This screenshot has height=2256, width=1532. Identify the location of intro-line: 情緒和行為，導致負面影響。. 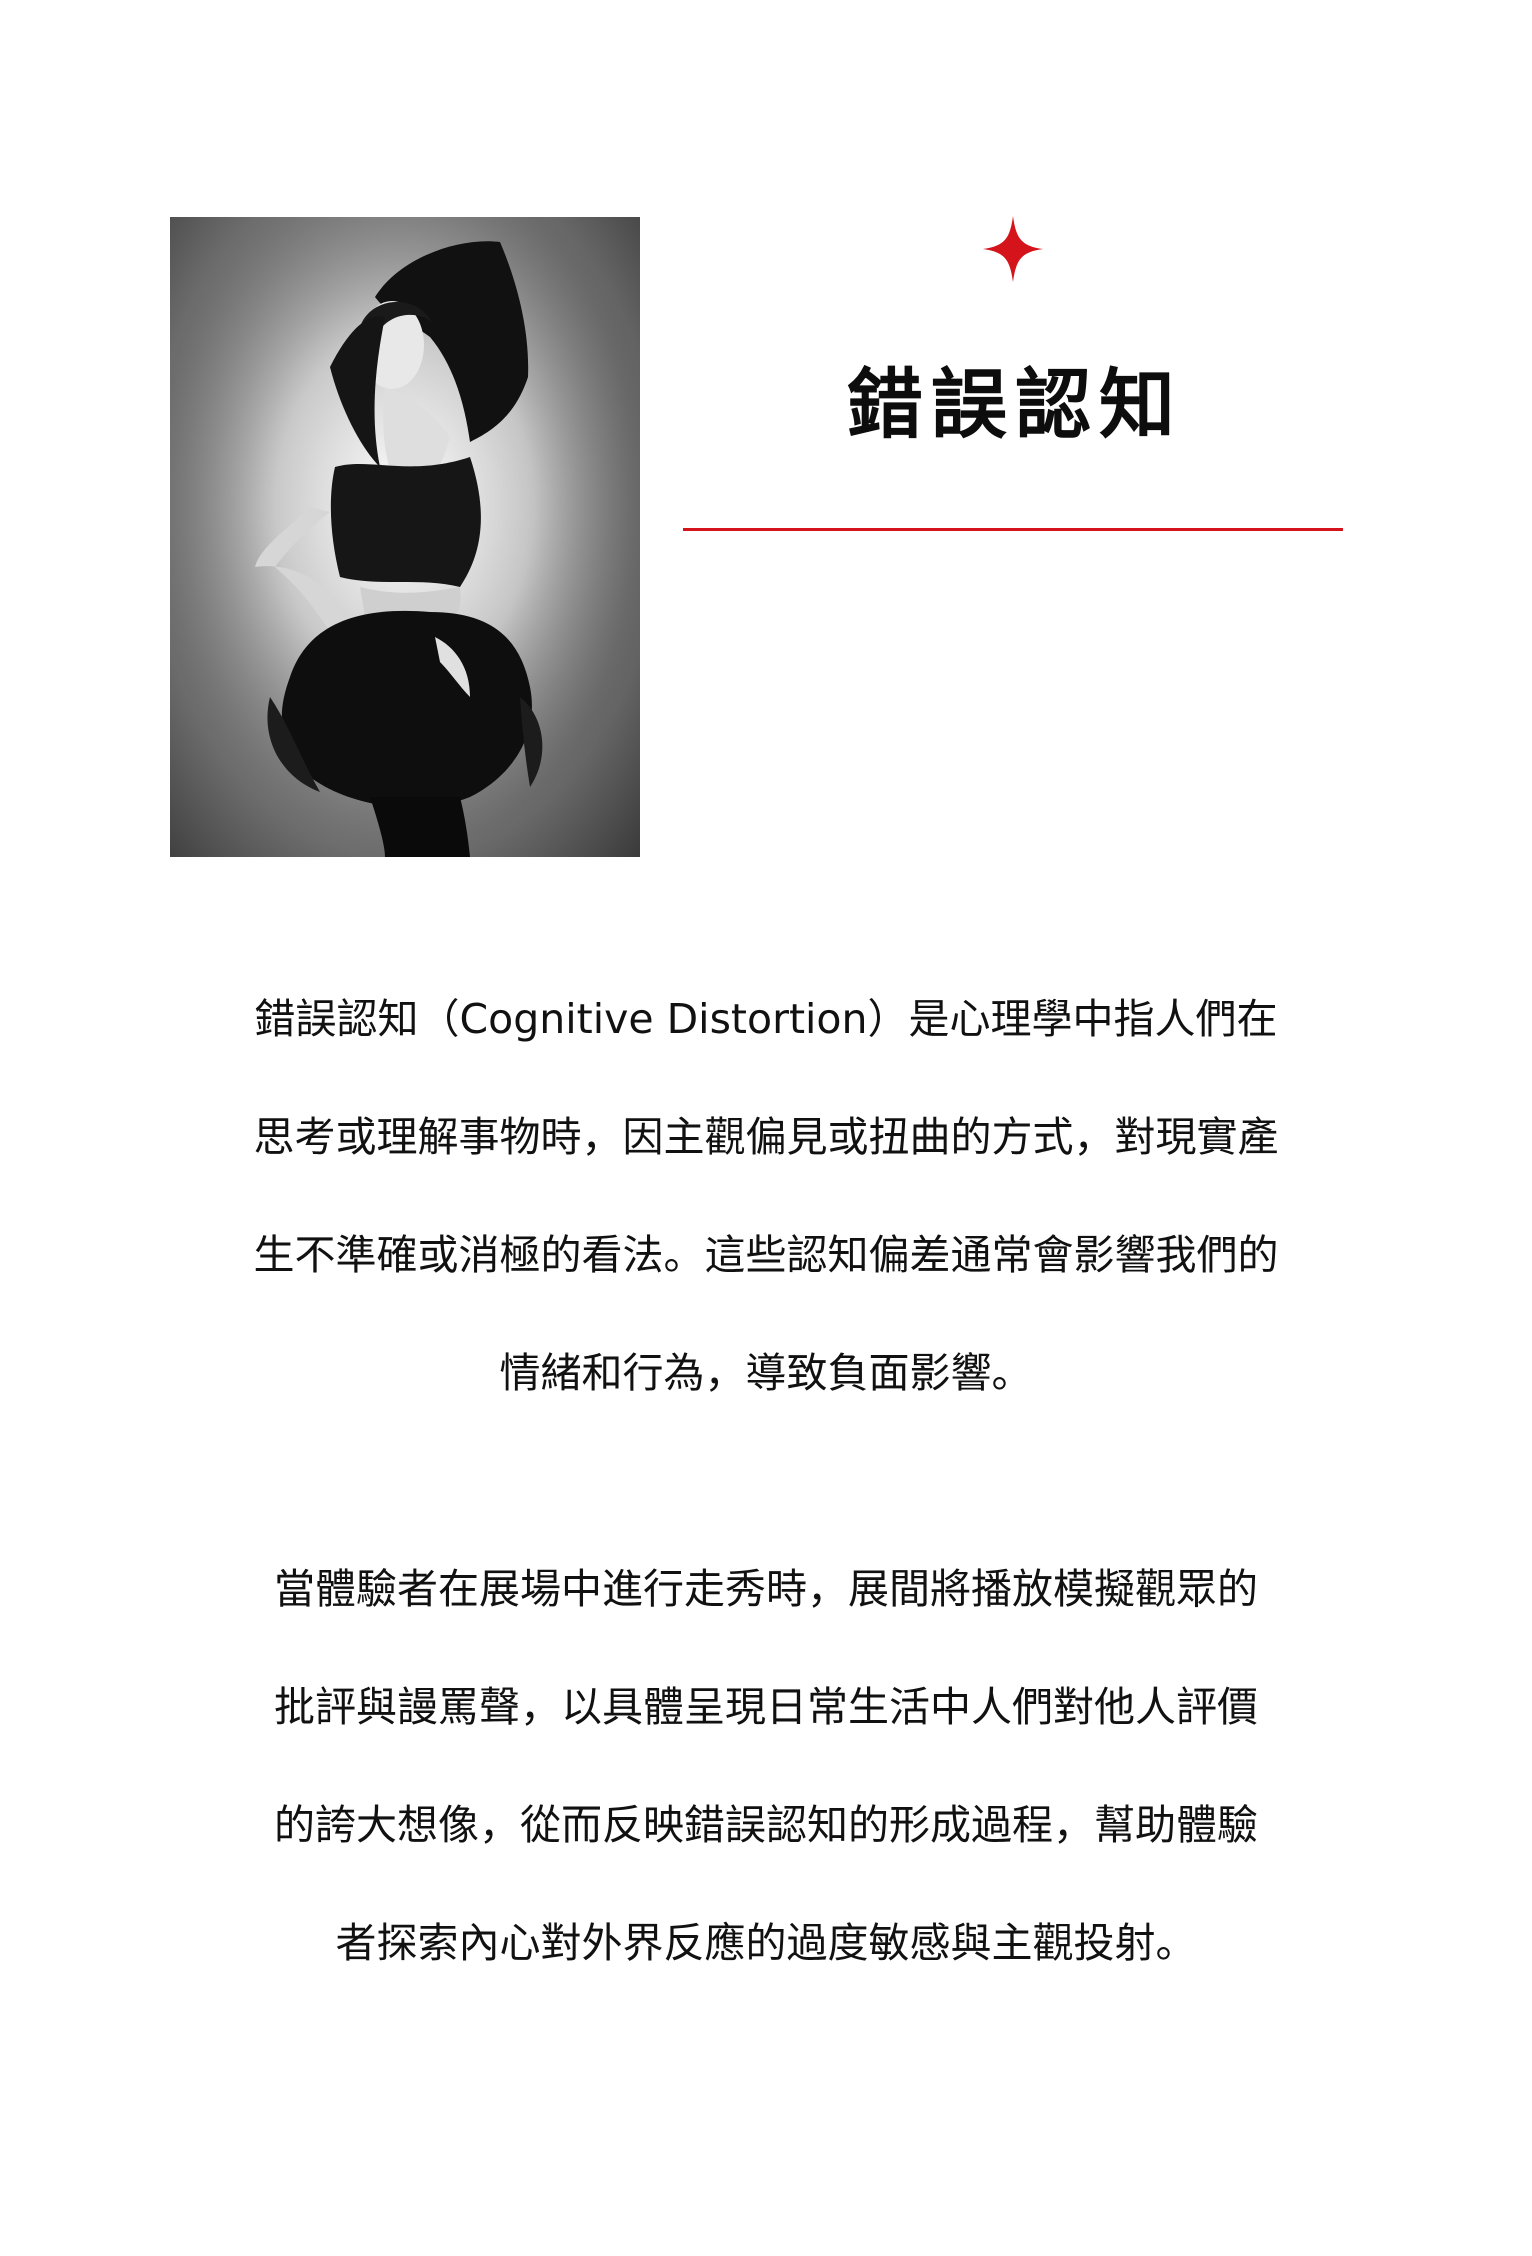
(766, 1373).